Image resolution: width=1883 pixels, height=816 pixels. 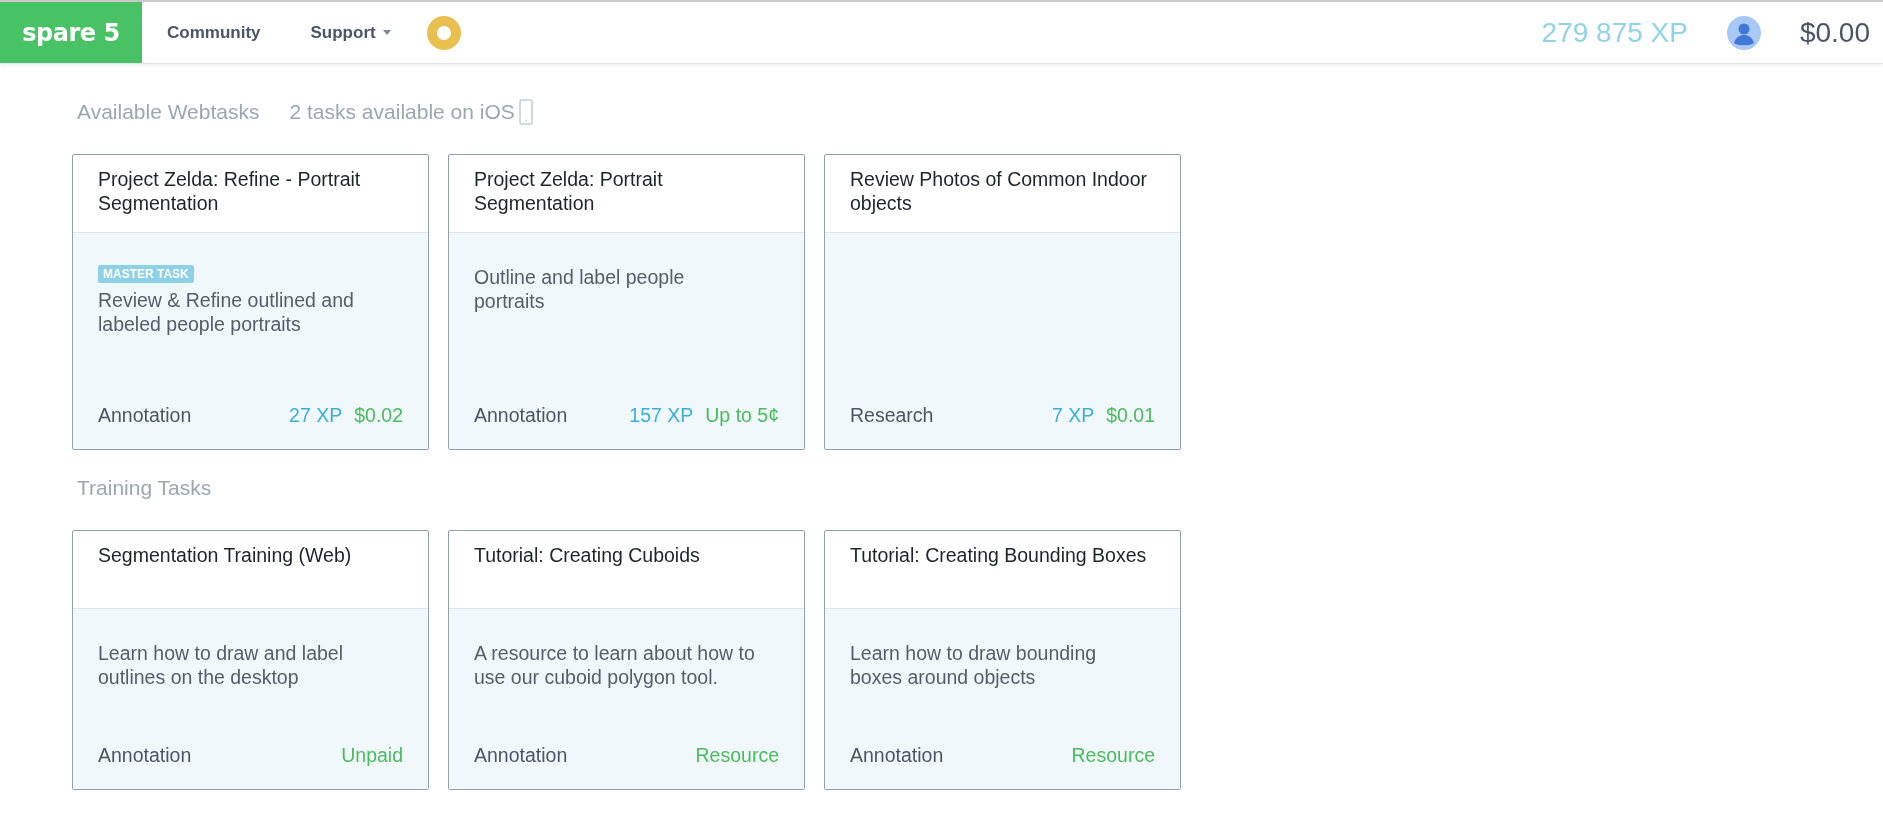 What do you see at coordinates (221, 665) in the screenshot?
I see `task-description: Learn how to draw and label outlines on the desktop` at bounding box center [221, 665].